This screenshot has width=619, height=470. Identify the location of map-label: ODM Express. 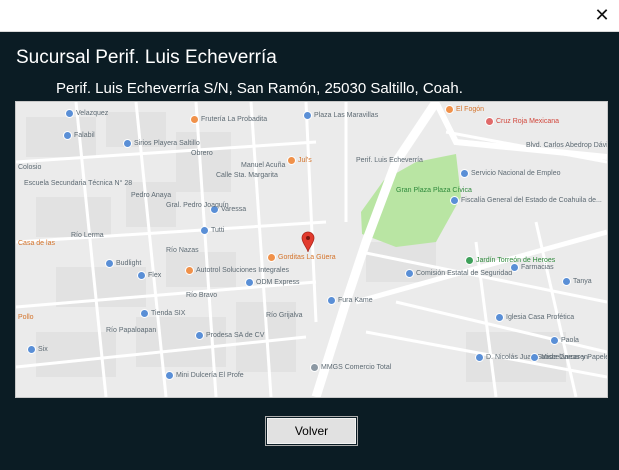
(278, 282).